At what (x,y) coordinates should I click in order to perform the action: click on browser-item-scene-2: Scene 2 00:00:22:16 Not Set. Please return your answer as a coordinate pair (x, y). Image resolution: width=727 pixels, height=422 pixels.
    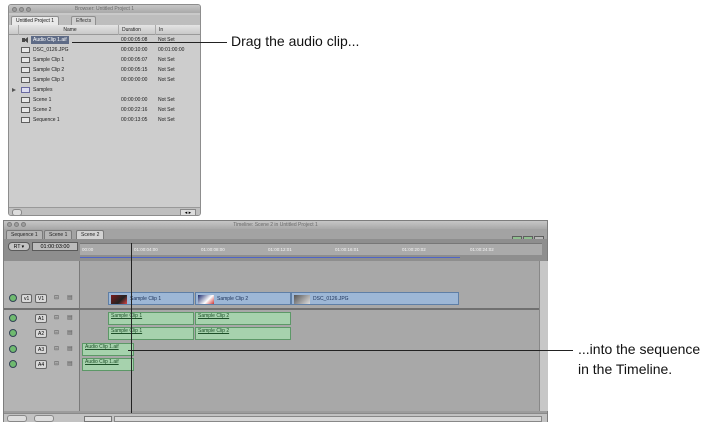
    Looking at the image, I should click on (104, 110).